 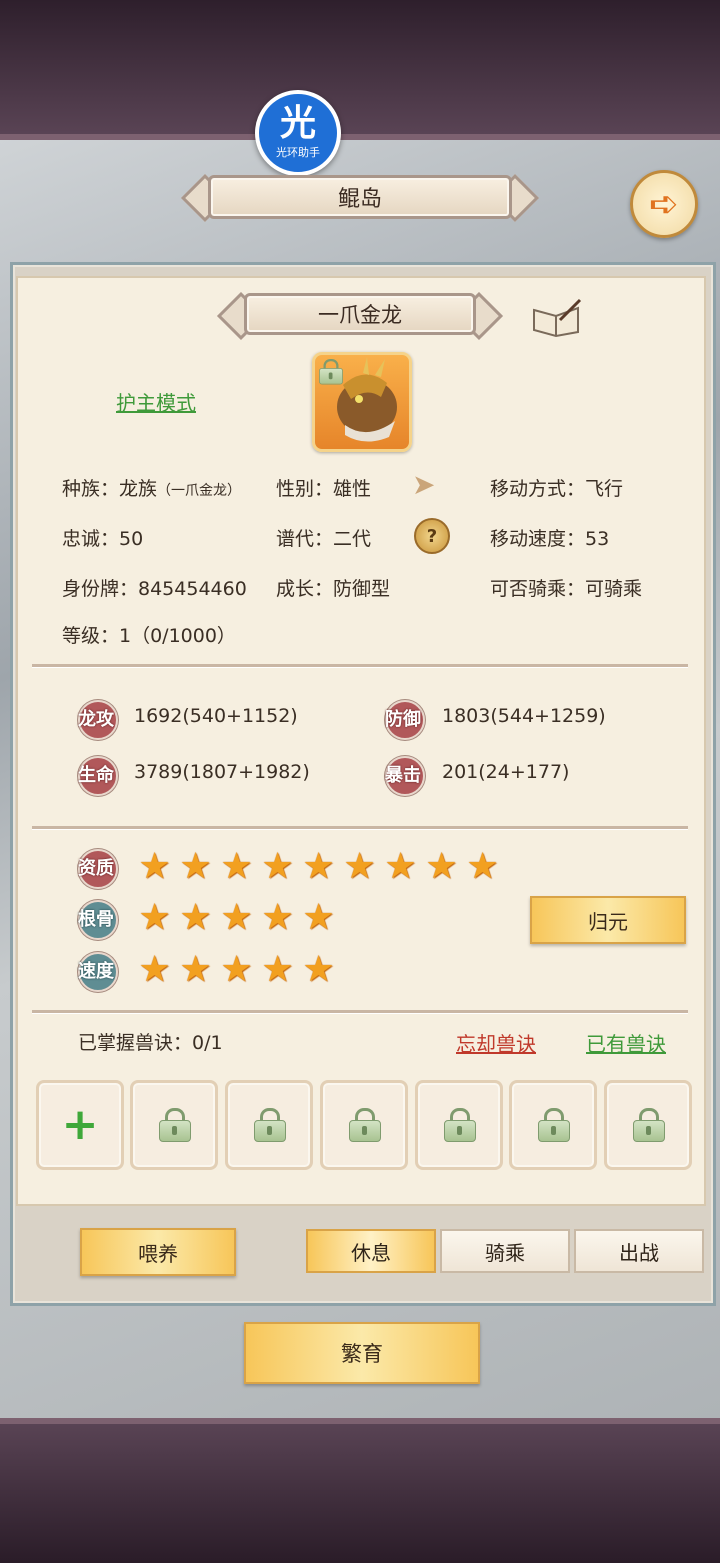 What do you see at coordinates (324, 539) in the screenshot?
I see `generation-info: 谱代：二代` at bounding box center [324, 539].